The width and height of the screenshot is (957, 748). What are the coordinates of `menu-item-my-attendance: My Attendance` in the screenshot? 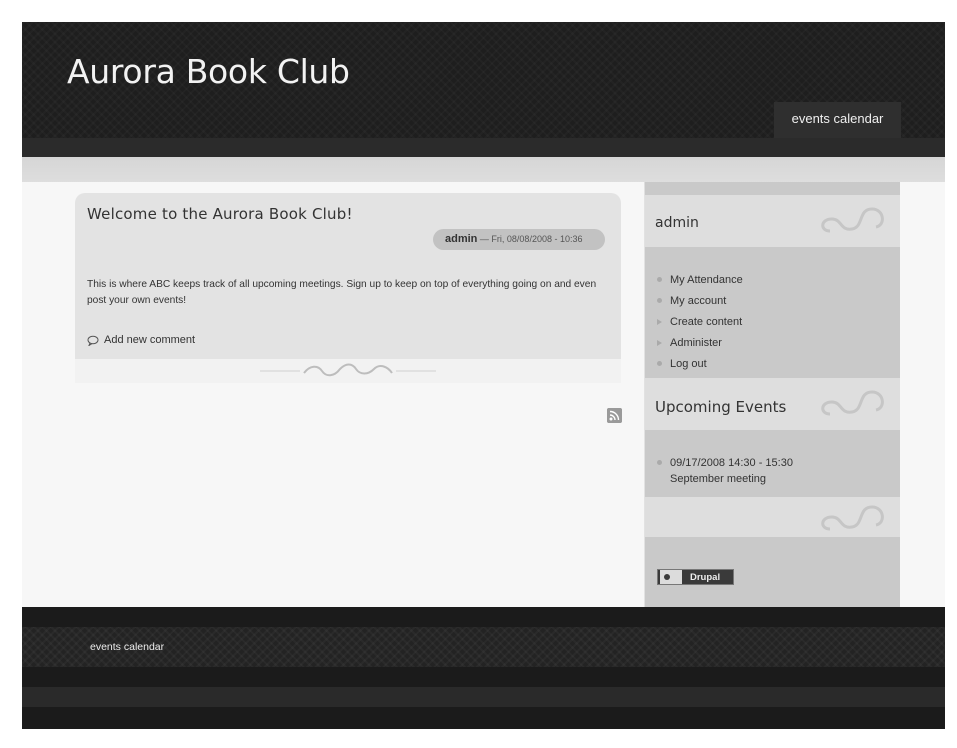 It's located at (700, 279).